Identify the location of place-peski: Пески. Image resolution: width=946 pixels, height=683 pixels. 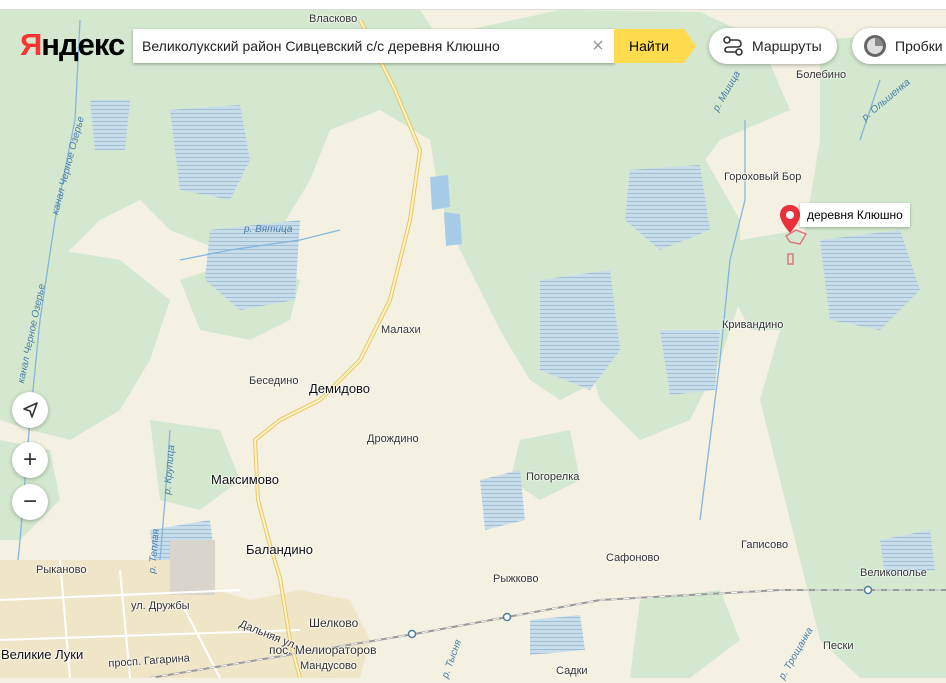
(838, 646).